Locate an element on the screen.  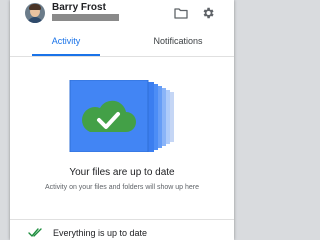
sync-status-text: Everything is up to date is located at coordinates (100, 233).